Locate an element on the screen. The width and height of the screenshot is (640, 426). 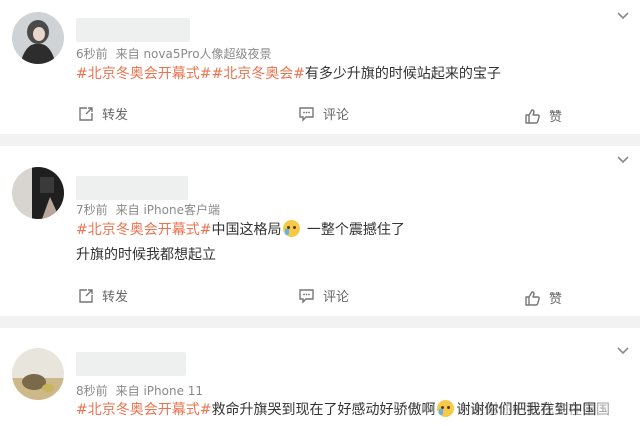
overlapping-text: 谢谢你们把我生在中国 is located at coordinates (540, 410).